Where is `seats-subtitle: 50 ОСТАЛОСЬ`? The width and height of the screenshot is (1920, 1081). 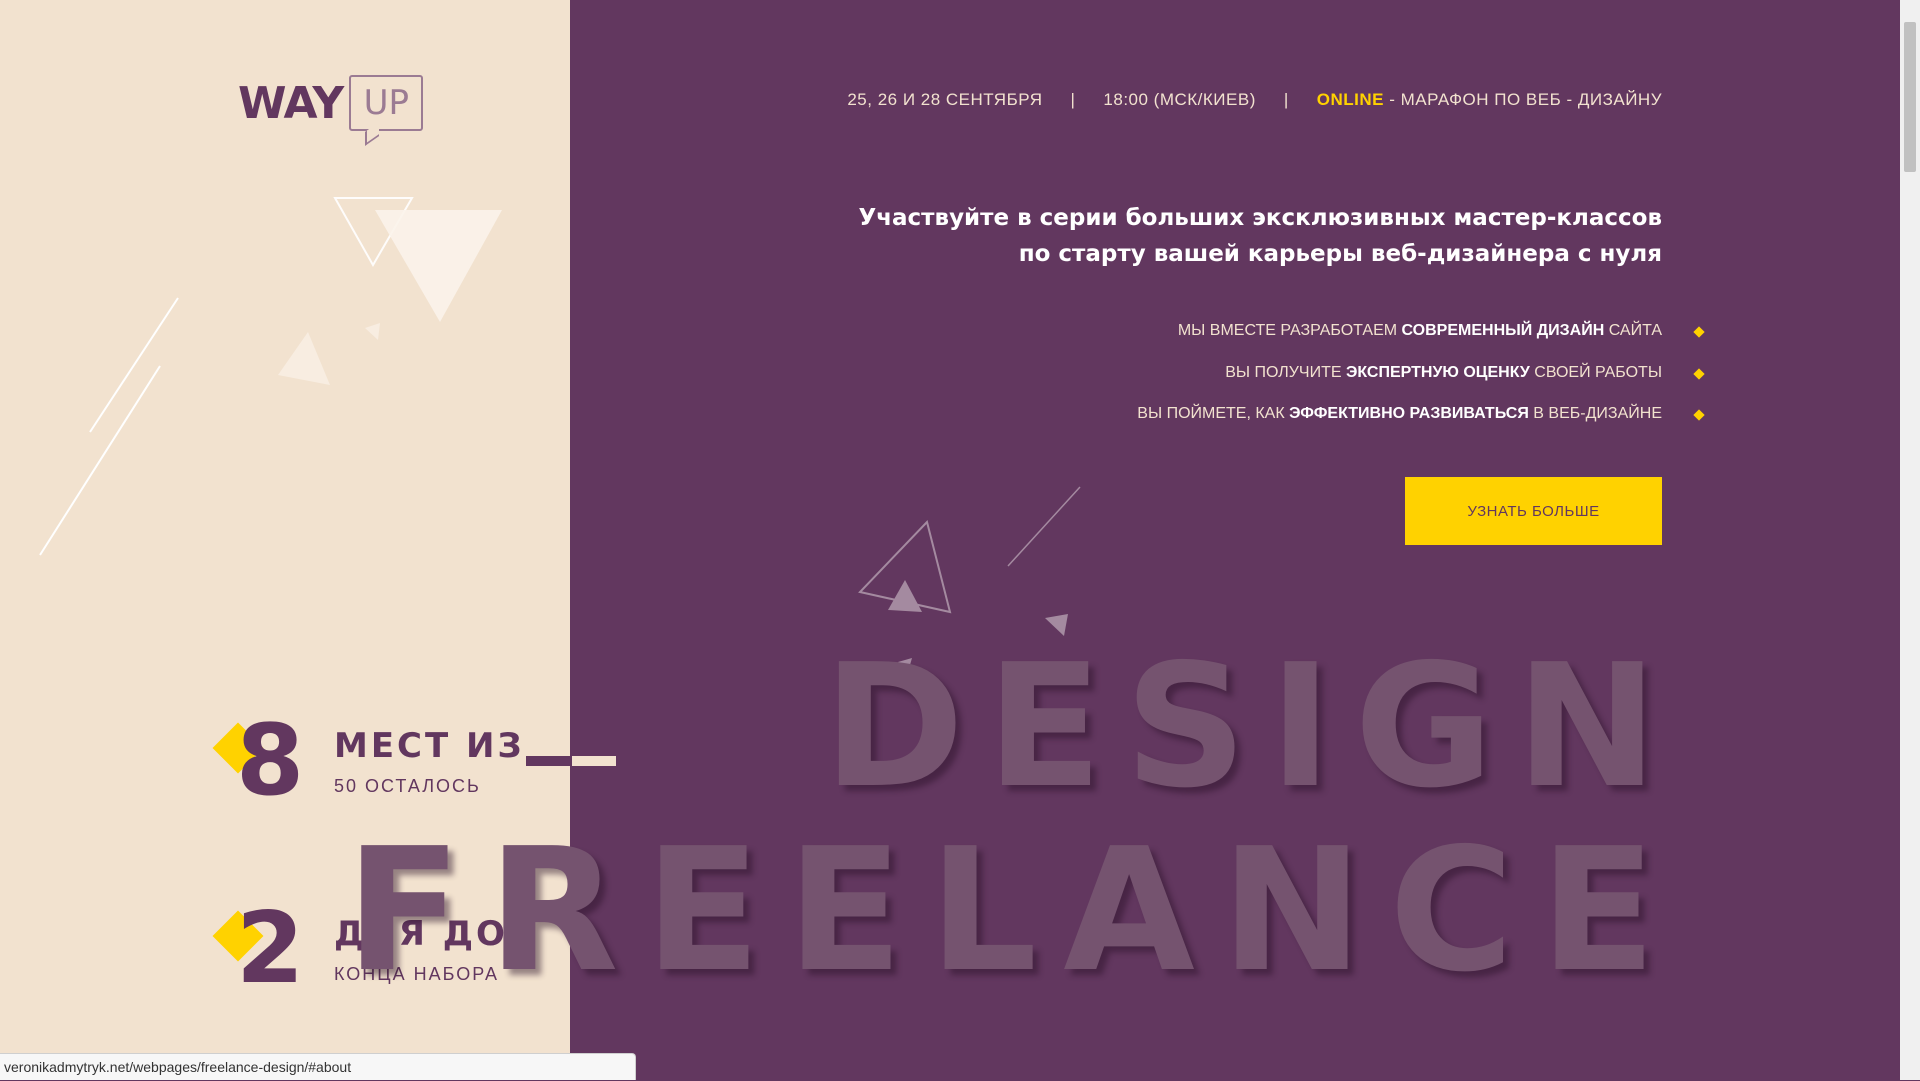
seats-subtitle: 50 ОСТАЛОСЬ is located at coordinates (407, 786).